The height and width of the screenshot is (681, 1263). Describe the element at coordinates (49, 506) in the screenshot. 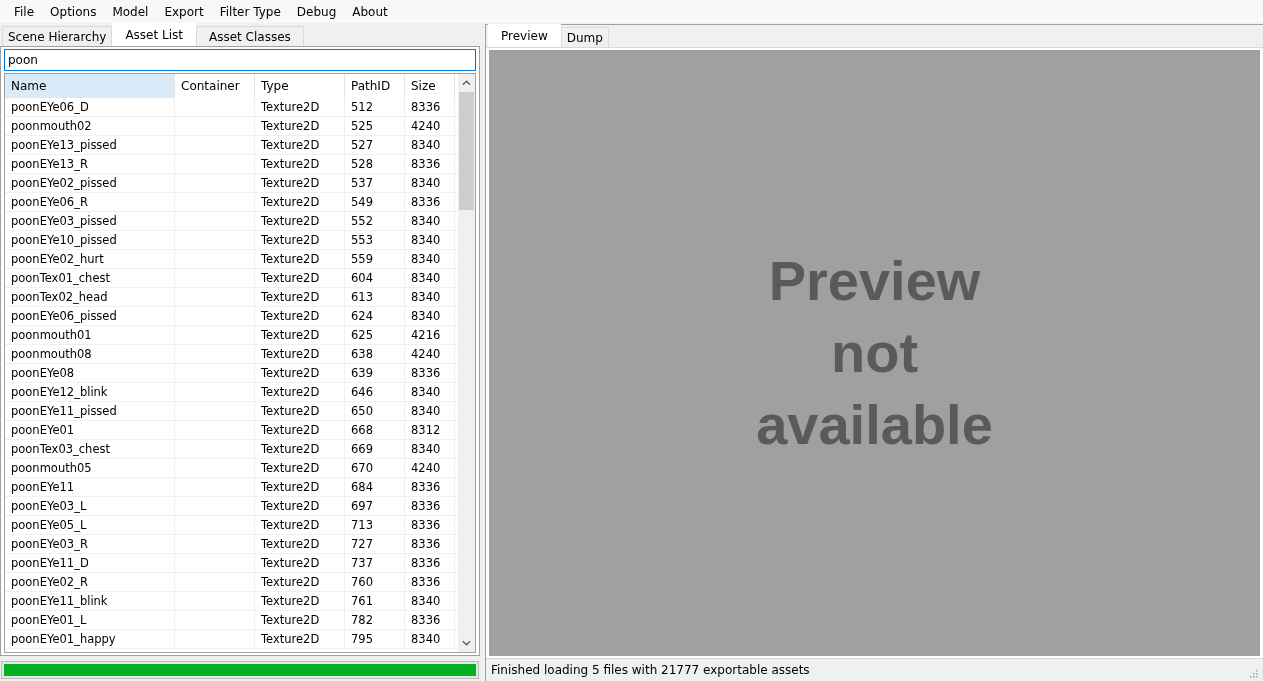

I see `table-cell: poonEYe03_L` at that location.